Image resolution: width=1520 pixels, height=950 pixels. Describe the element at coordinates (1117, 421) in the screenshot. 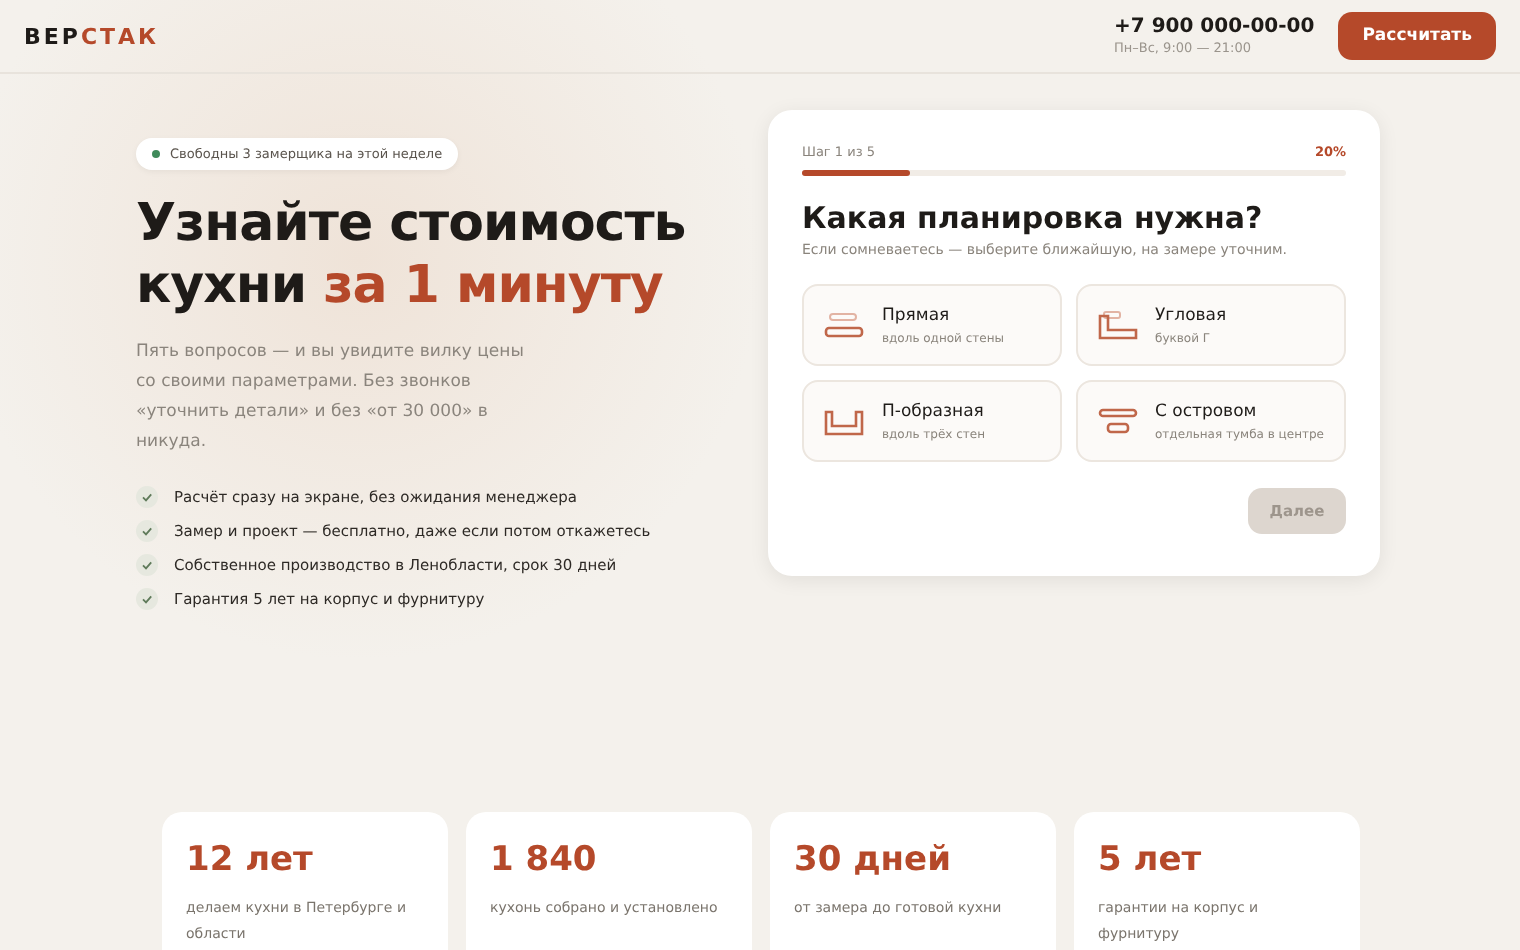

I see `island-layout-icon` at that location.